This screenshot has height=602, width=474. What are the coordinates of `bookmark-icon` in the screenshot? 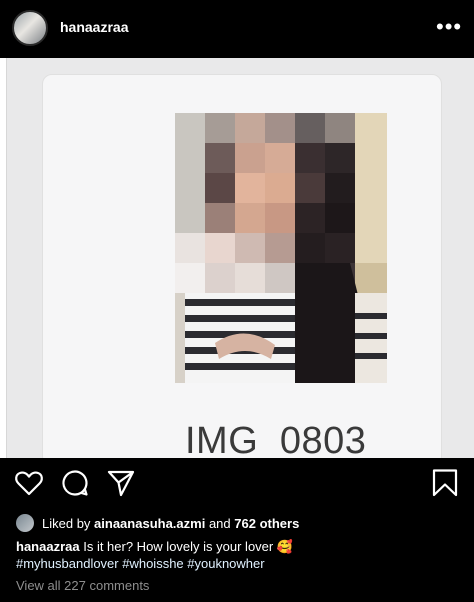 It's located at (445, 483).